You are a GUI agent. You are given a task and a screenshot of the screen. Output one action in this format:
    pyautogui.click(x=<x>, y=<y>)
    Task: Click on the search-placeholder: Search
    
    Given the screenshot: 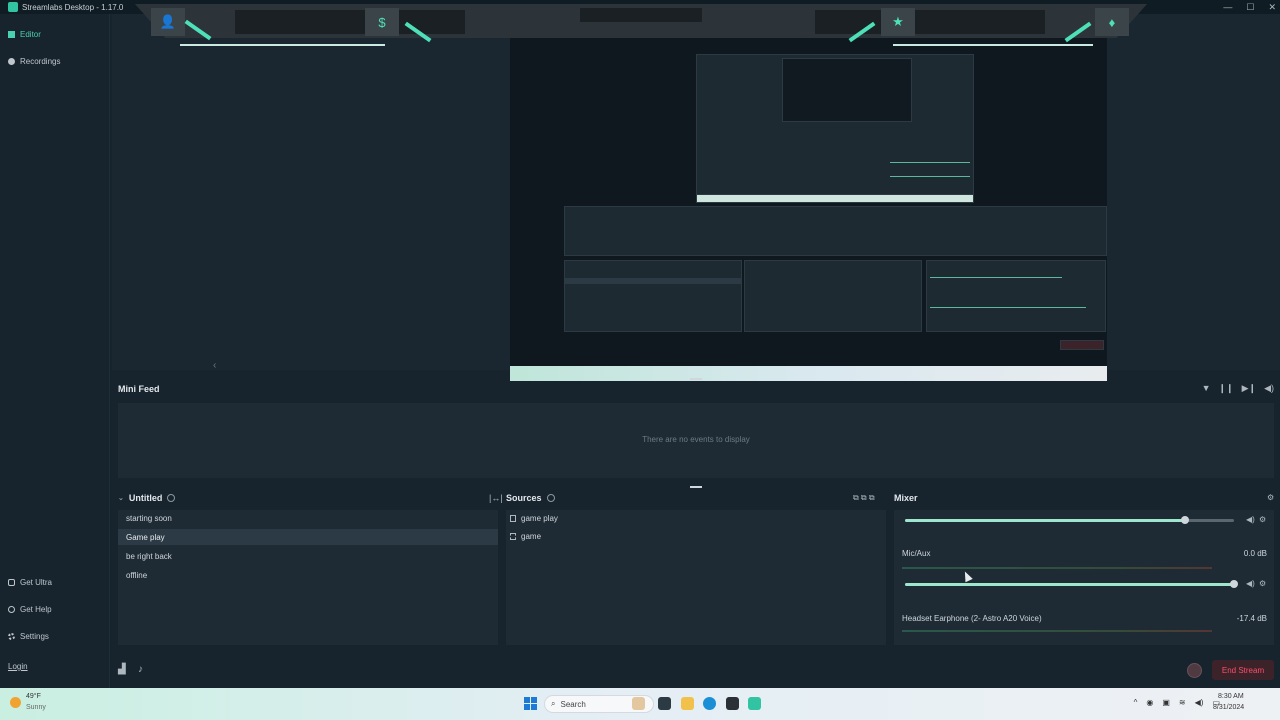 What is the action you would take?
    pyautogui.click(x=573, y=704)
    